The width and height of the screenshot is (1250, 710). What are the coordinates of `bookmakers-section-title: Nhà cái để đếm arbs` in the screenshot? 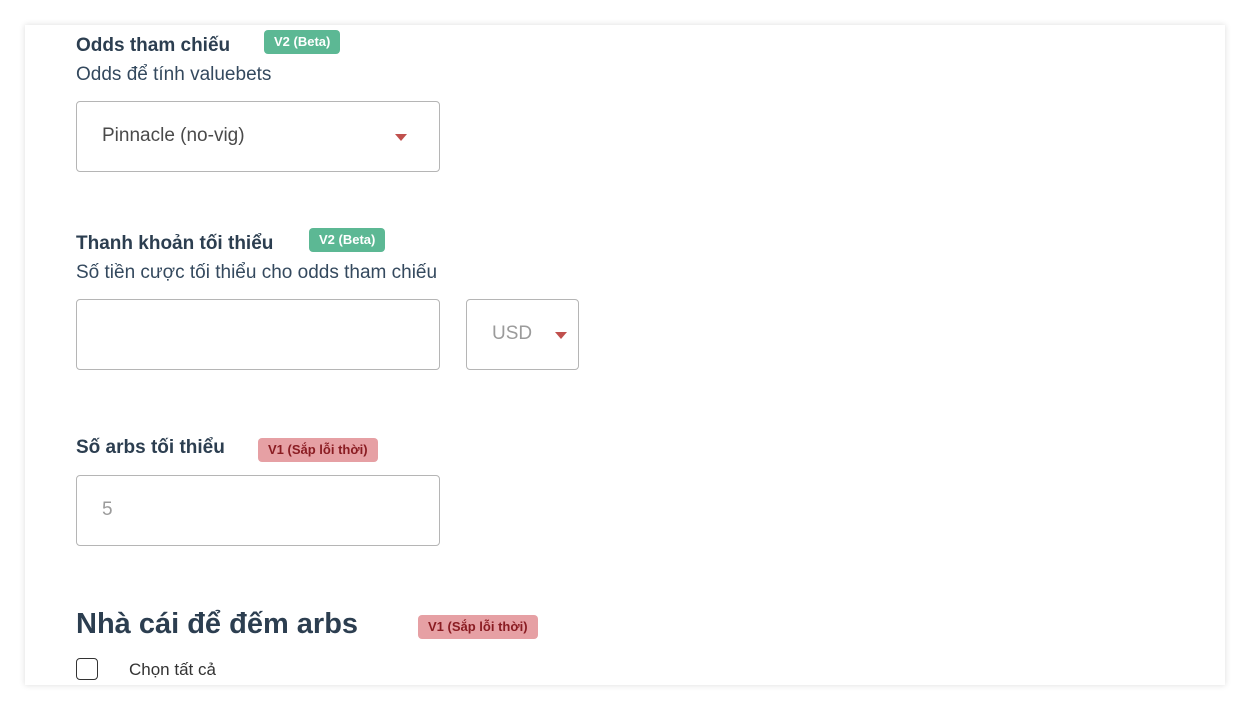 It's located at (217, 624).